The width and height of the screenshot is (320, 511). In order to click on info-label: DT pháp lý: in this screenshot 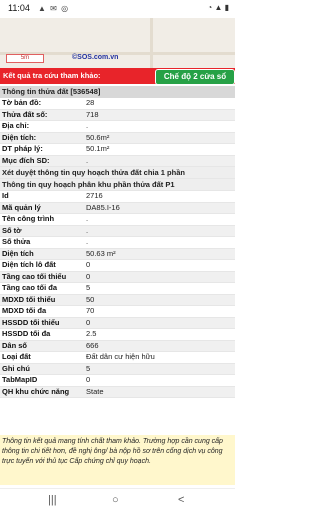, I will do `click(22, 148)`.